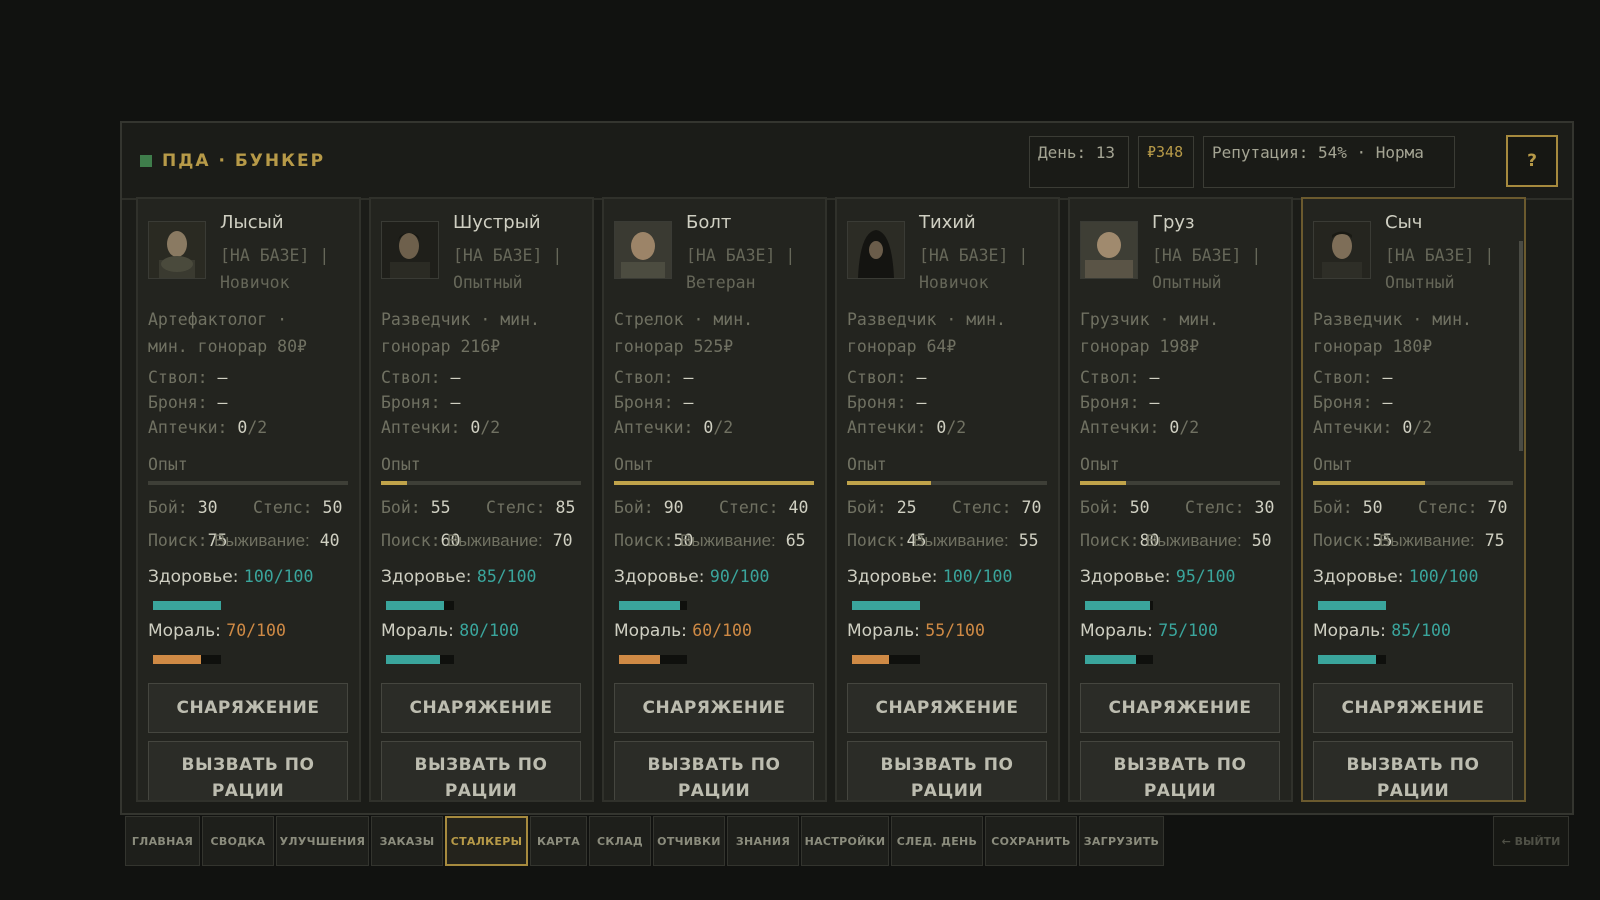  I want to click on tab-6: КАРТА, so click(558, 841).